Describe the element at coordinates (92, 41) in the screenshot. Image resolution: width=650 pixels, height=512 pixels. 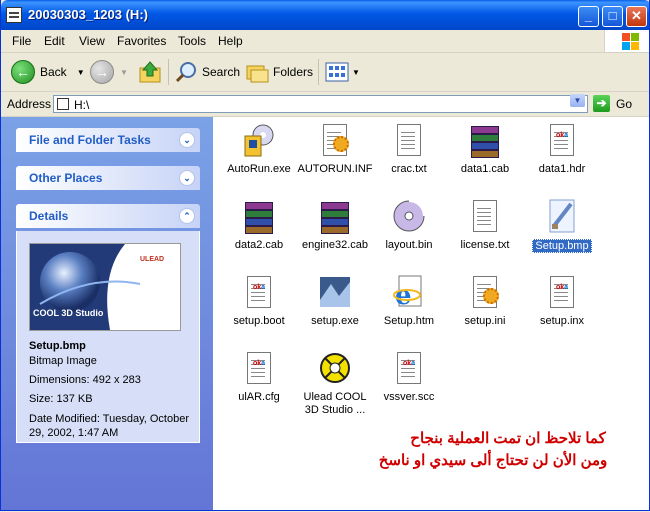
I see `menu-view: View` at that location.